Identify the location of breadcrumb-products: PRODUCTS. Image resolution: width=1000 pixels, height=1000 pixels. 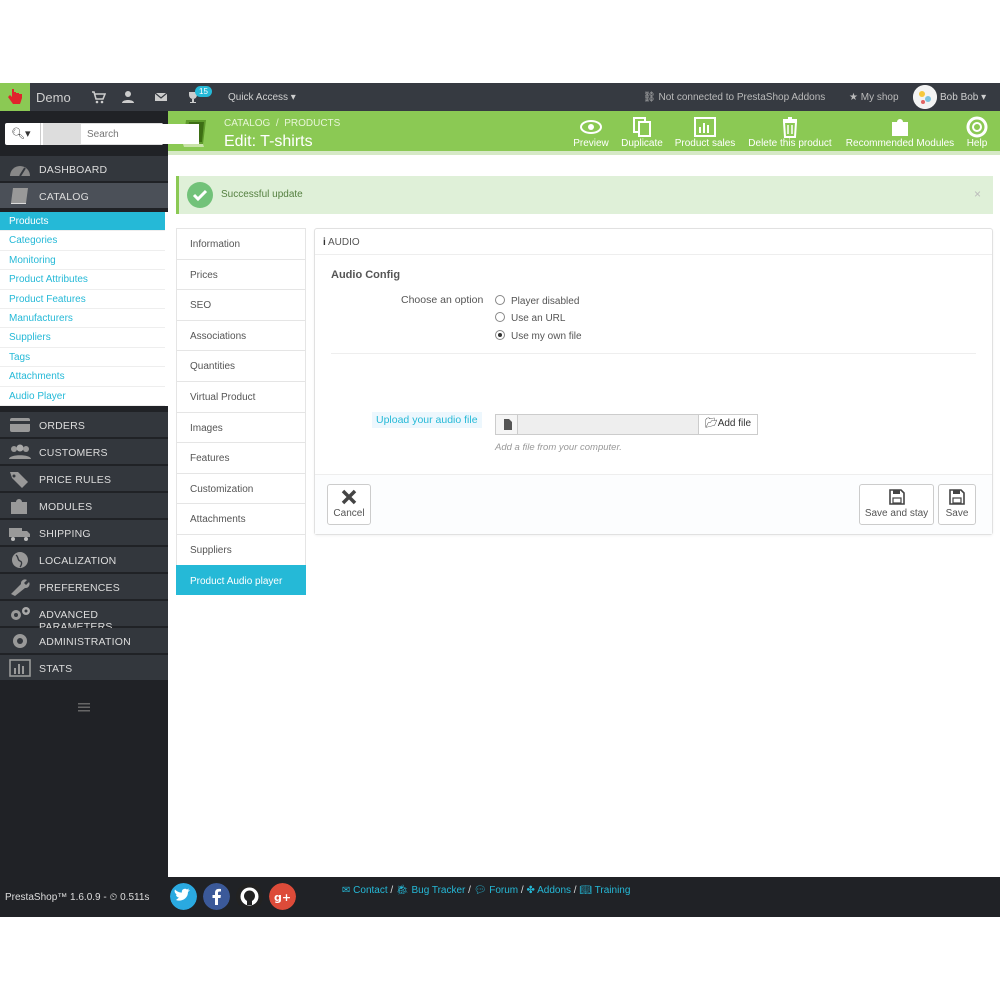
(312, 123).